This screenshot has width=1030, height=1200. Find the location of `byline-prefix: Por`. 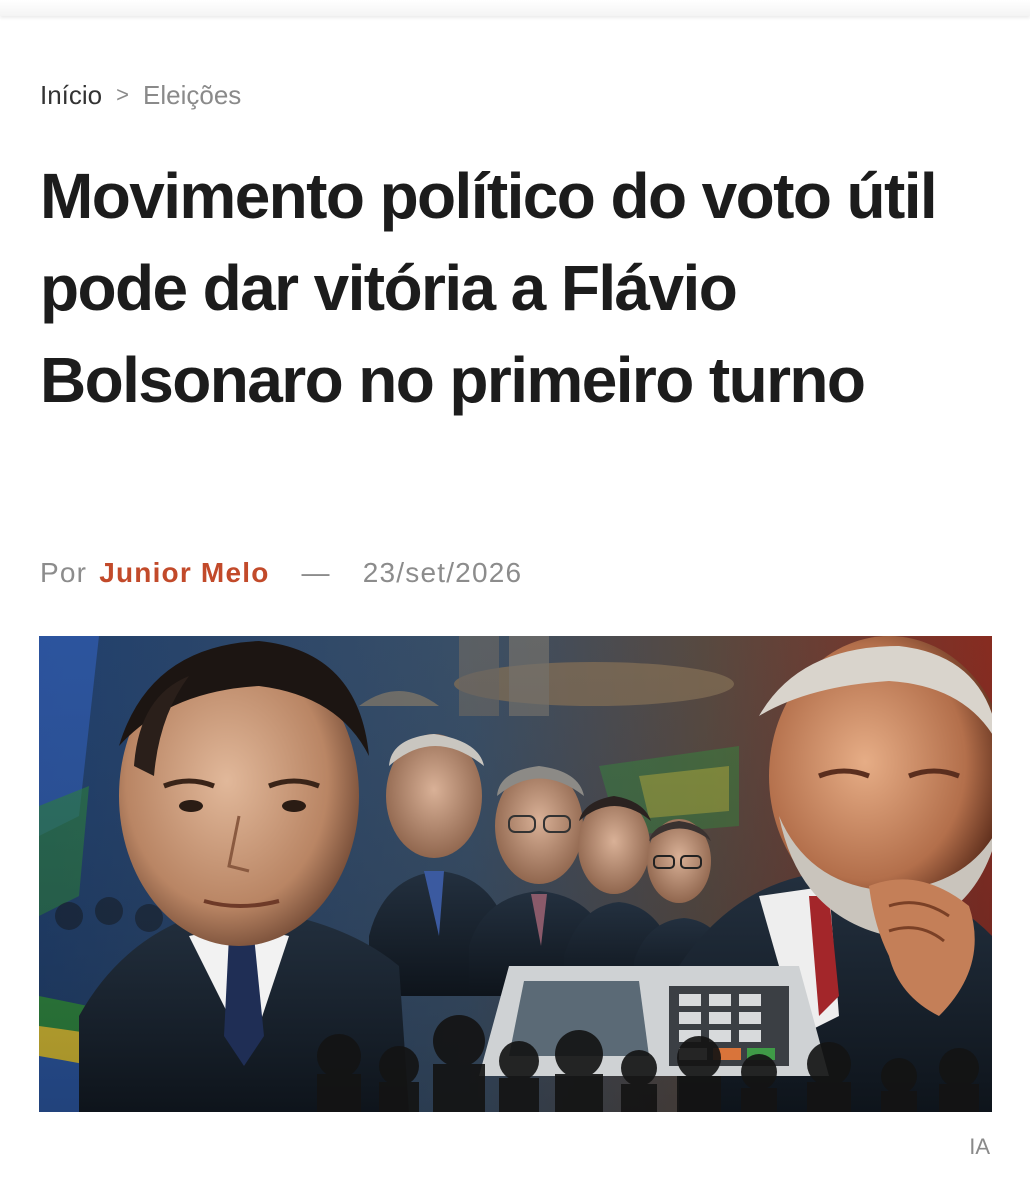

byline-prefix: Por is located at coordinates (64, 572).